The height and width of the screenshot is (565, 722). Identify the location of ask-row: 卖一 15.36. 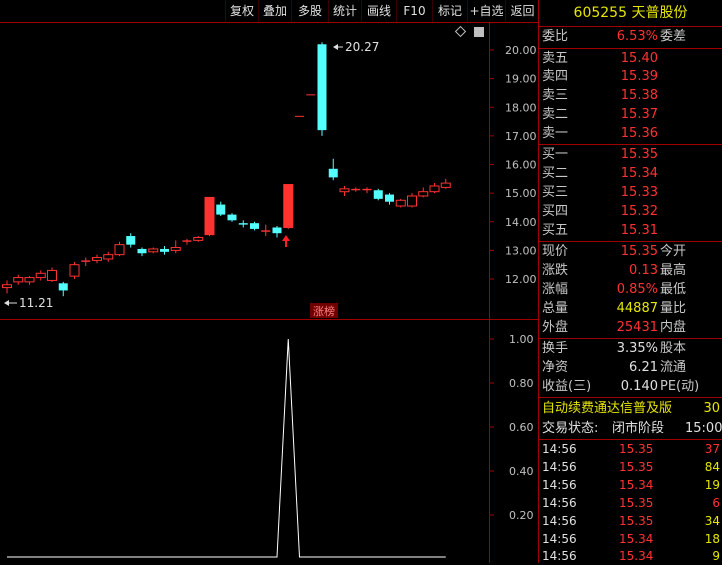
(630, 134).